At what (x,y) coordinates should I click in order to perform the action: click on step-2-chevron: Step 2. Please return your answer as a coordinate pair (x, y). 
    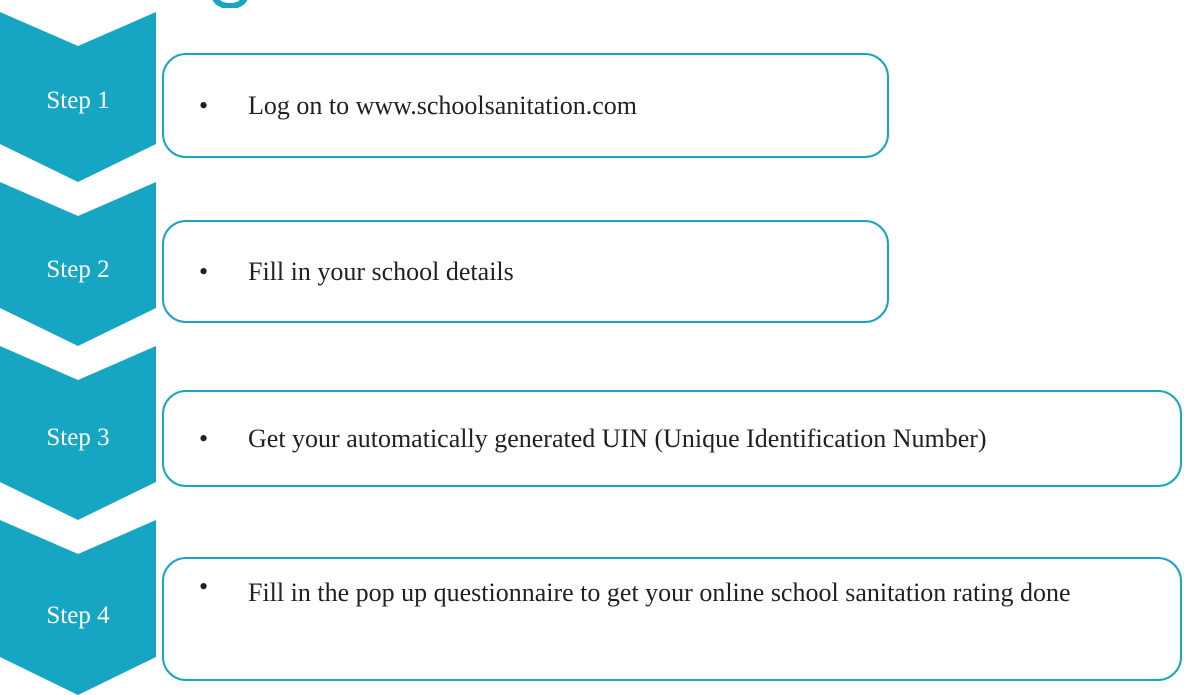
    Looking at the image, I should click on (78, 264).